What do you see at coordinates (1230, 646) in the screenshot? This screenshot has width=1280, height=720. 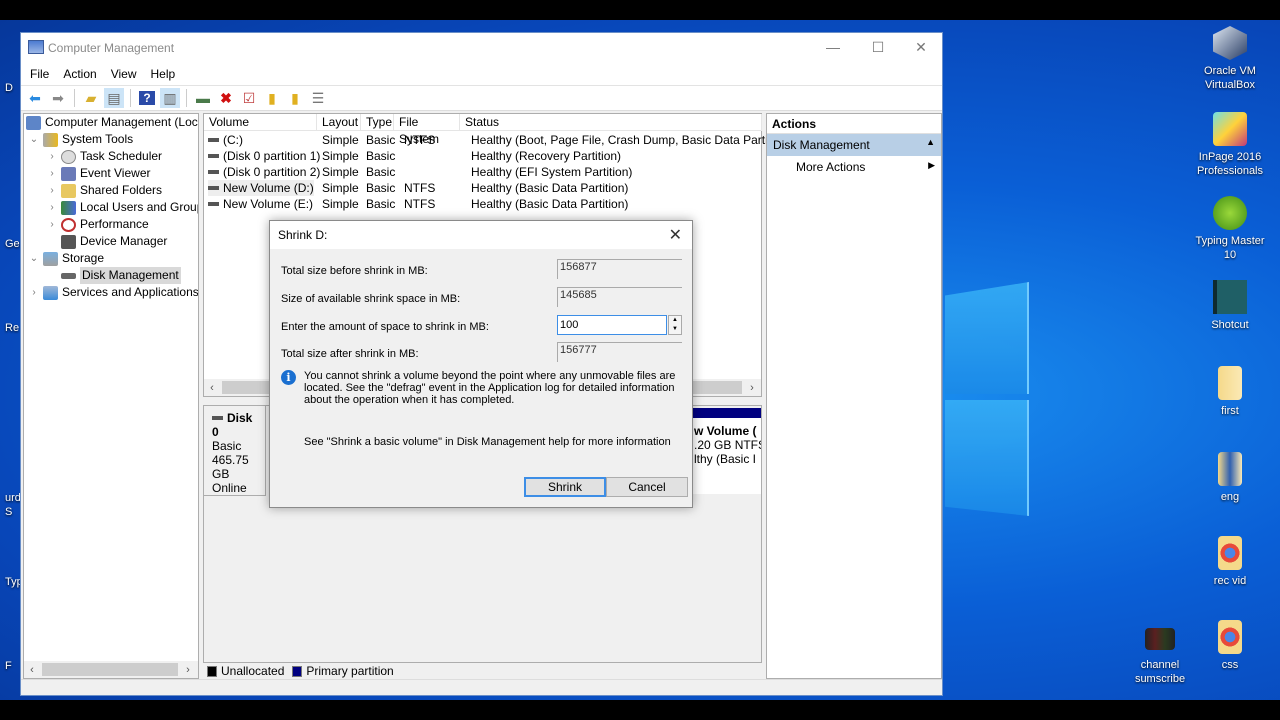 I see `desktop-icon-css: css` at bounding box center [1230, 646].